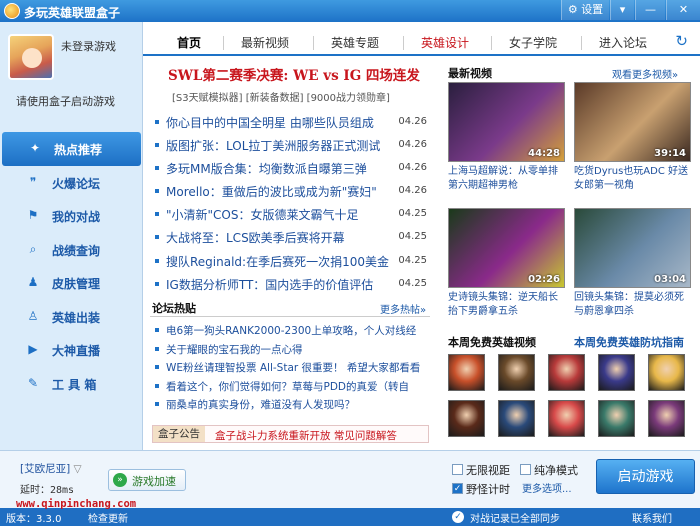  I want to click on forum-item: 电6第一狗头RANK2000-2300上单攻略，个人对线经, so click(292, 331).